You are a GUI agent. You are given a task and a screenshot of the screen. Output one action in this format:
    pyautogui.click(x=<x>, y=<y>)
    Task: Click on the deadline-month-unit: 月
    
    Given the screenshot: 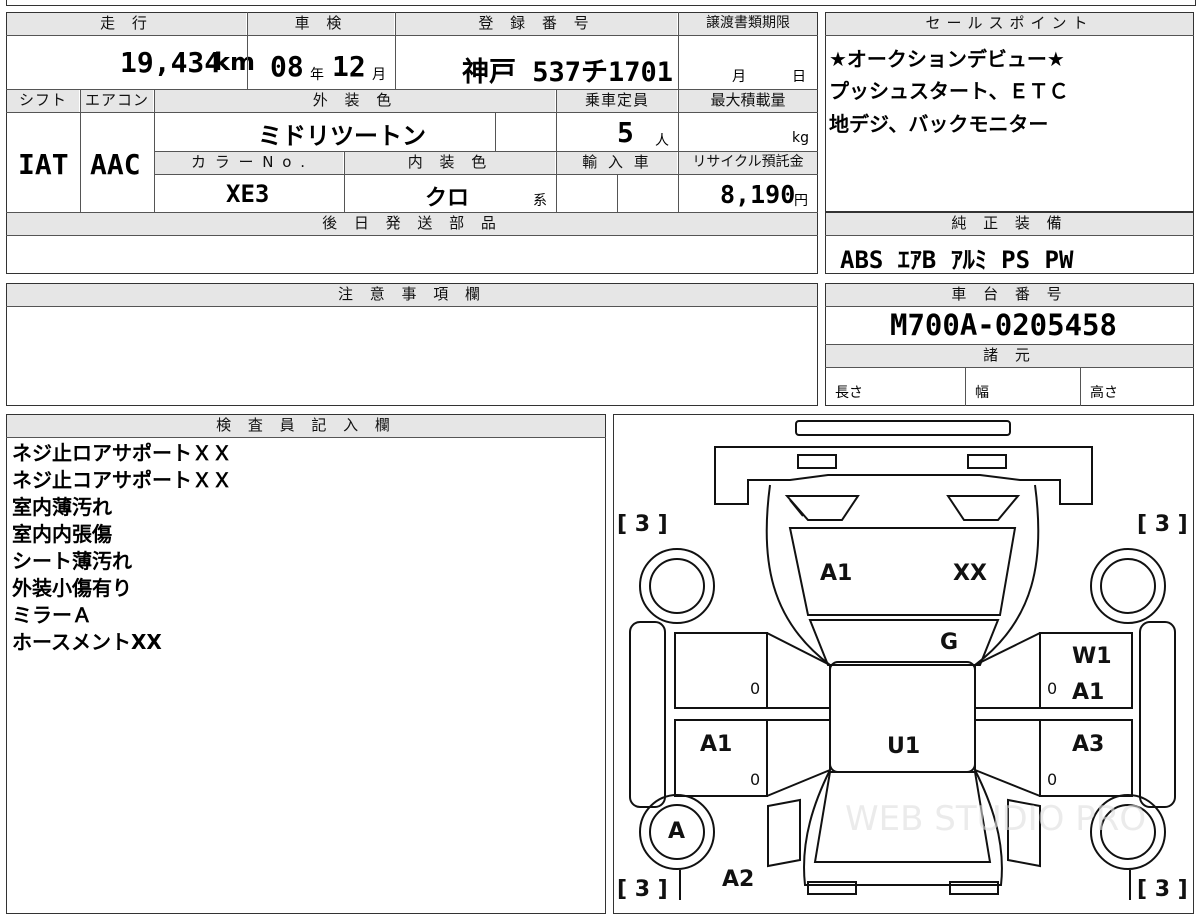 What is the action you would take?
    pyautogui.click(x=739, y=77)
    